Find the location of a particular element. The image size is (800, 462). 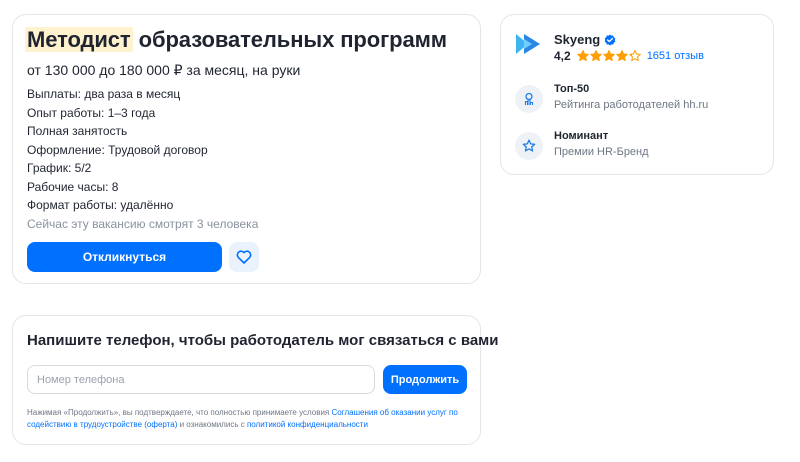

respond-button: Откликнуться is located at coordinates (124, 257).